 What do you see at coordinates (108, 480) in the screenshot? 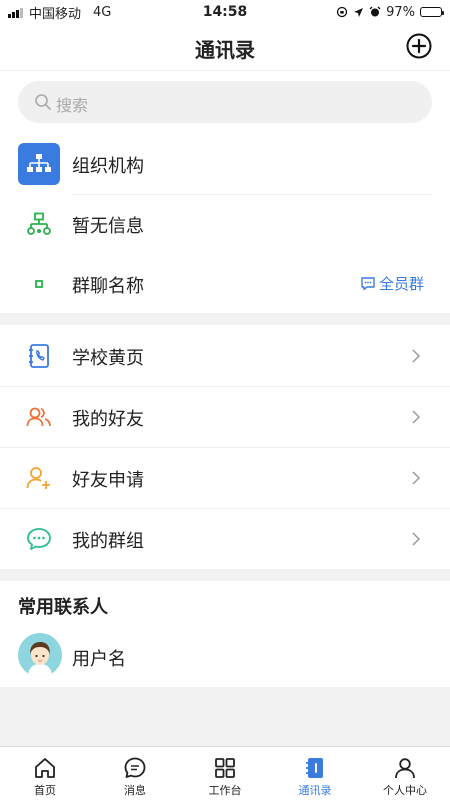
I see `row-label: 好友申请` at bounding box center [108, 480].